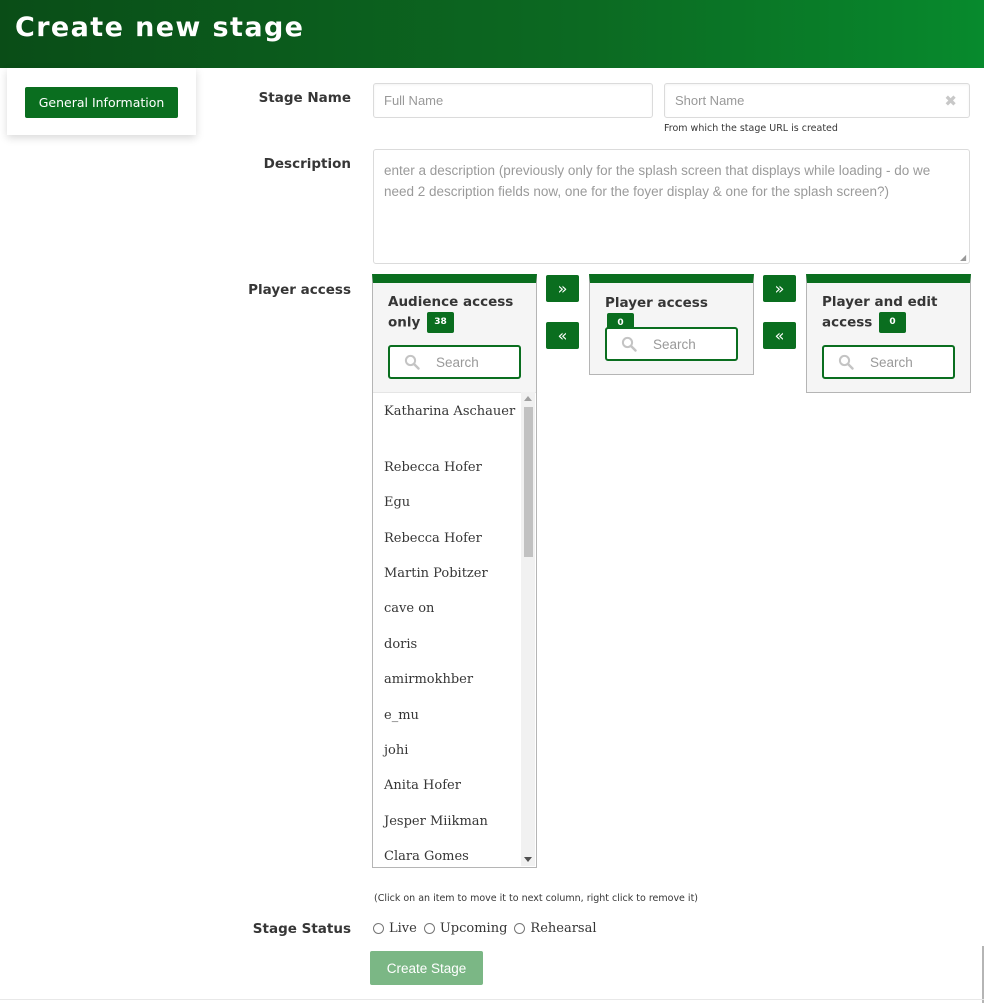 The height and width of the screenshot is (1003, 984). I want to click on list-item: Martin Pobitzer, so click(454, 573).